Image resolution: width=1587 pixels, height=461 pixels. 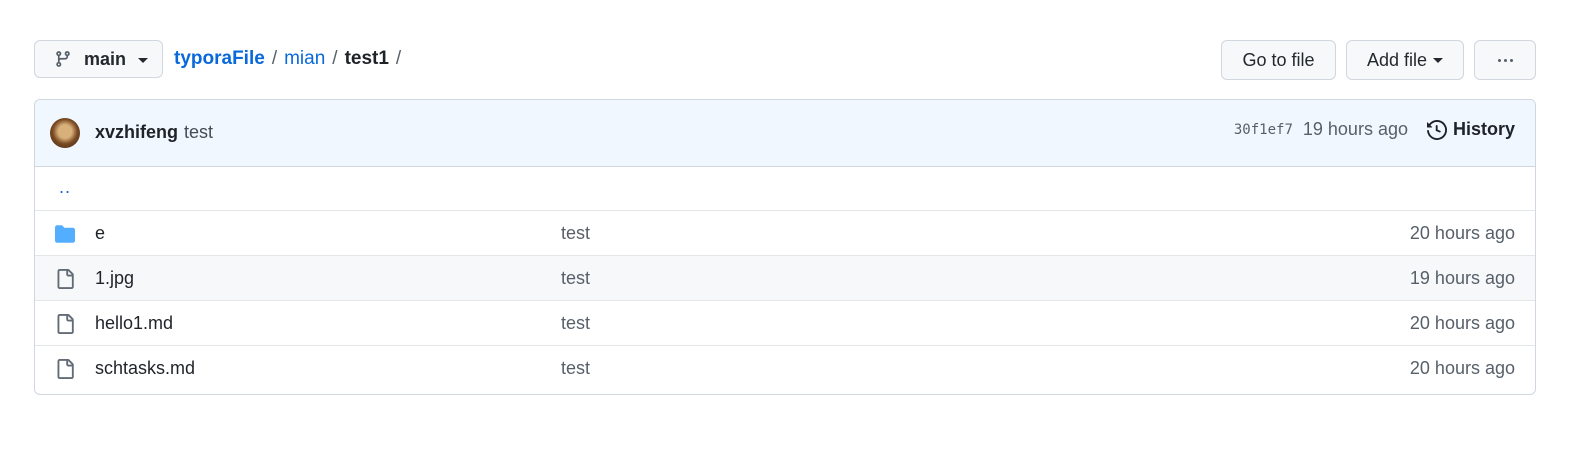 What do you see at coordinates (785, 278) in the screenshot?
I see `table-row: 1.jpg test 19 hours ago` at bounding box center [785, 278].